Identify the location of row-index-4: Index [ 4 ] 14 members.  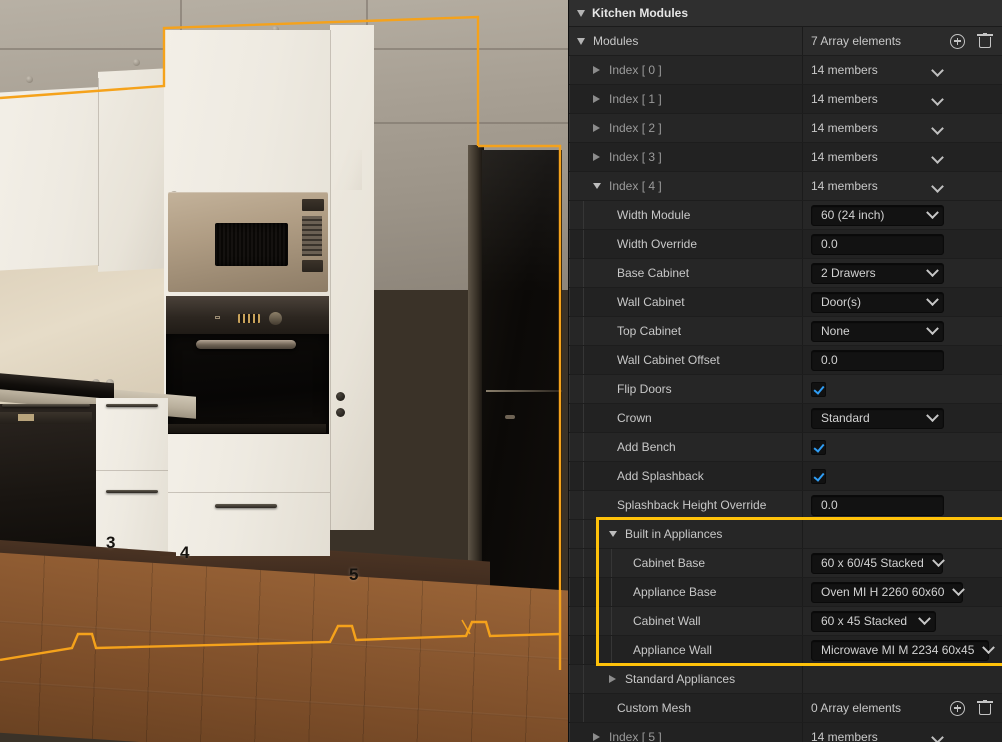
(785, 186).